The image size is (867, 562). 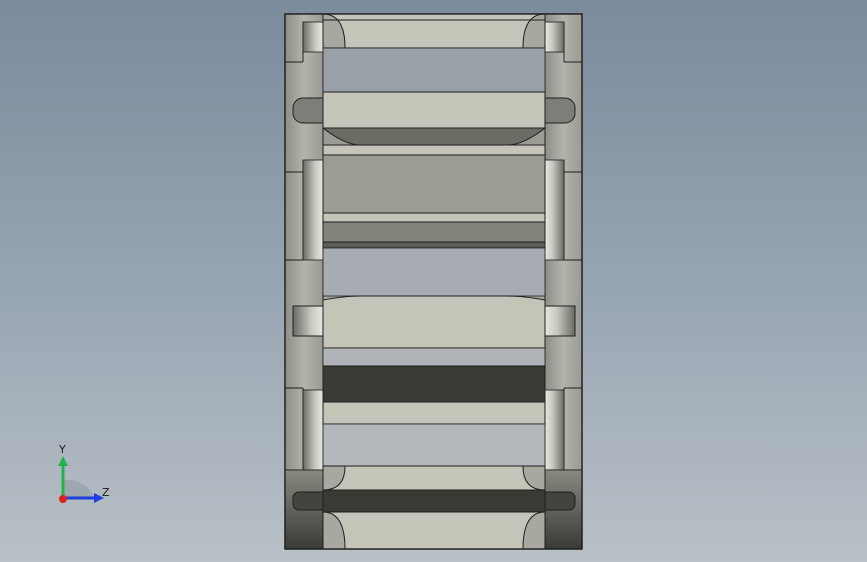 I want to click on left-boss-upper, so click(x=313, y=37).